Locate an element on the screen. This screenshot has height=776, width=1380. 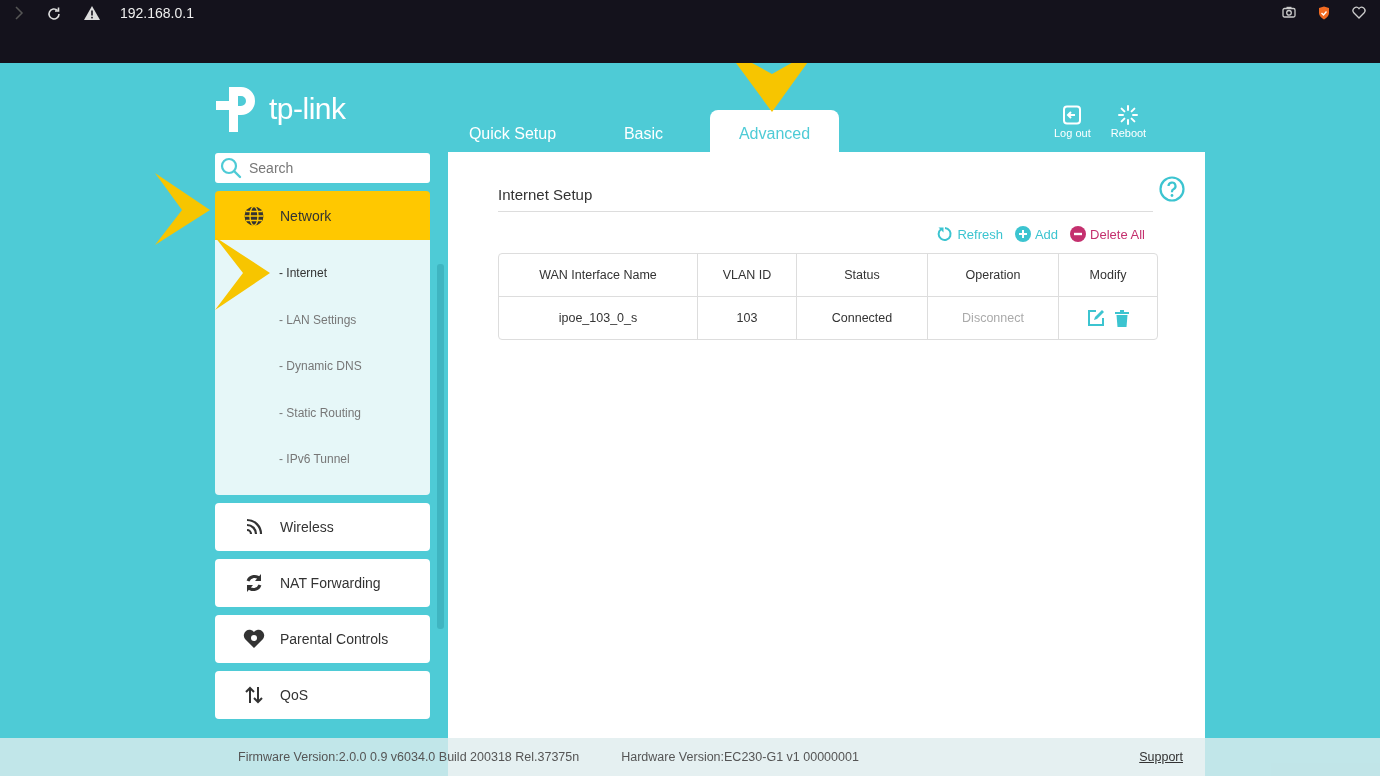
submenu-item: - IPv6 Tunnel is located at coordinates (322, 459).